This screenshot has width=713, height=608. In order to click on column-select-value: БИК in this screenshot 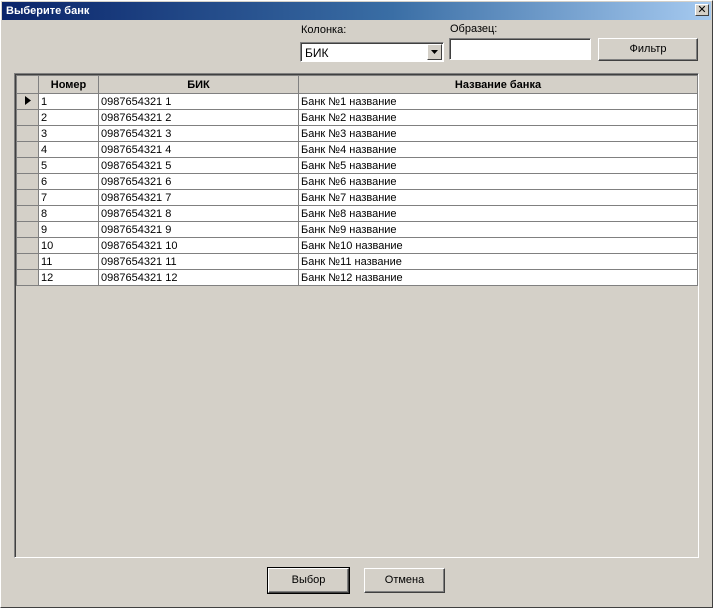, I will do `click(317, 53)`.